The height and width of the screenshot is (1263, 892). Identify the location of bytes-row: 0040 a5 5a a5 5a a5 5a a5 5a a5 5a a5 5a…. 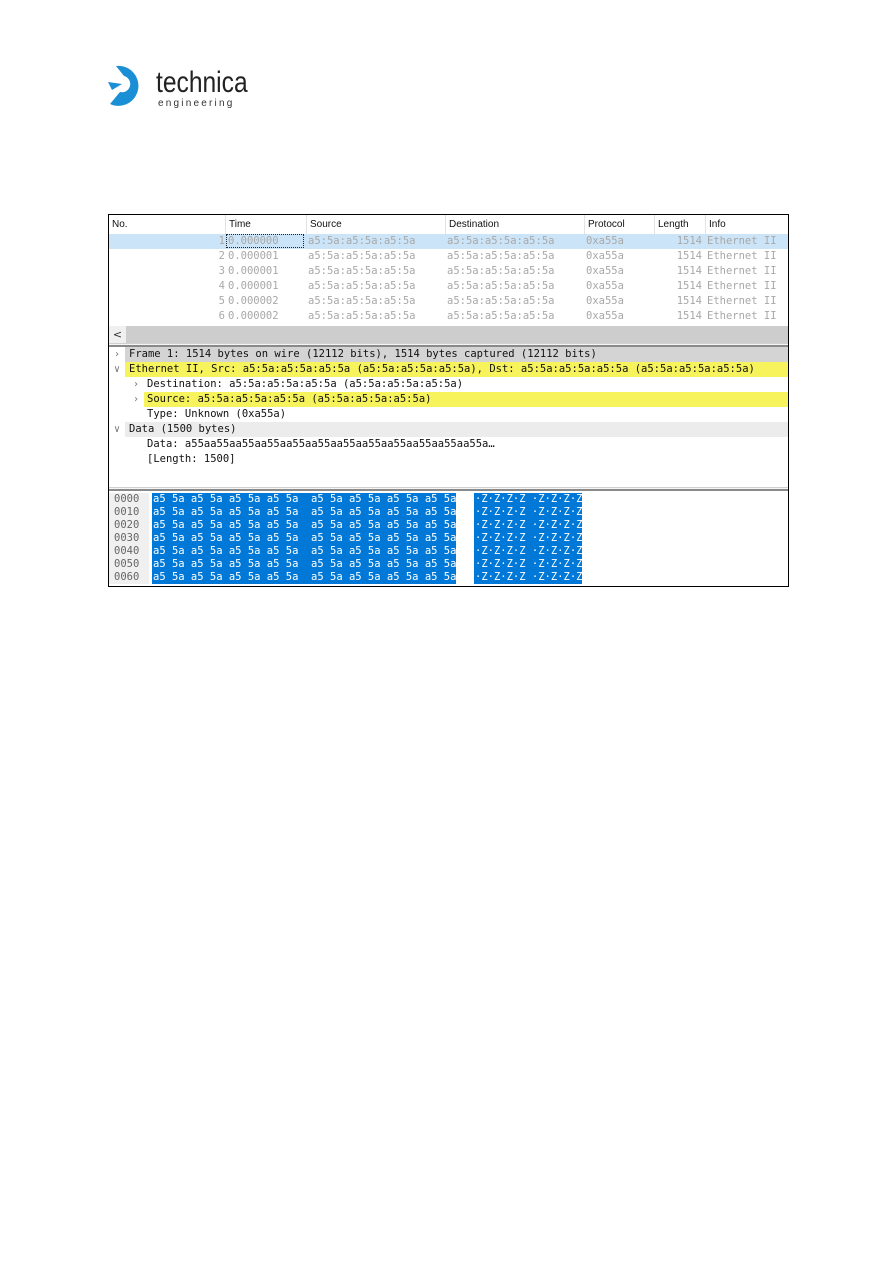
(448, 551).